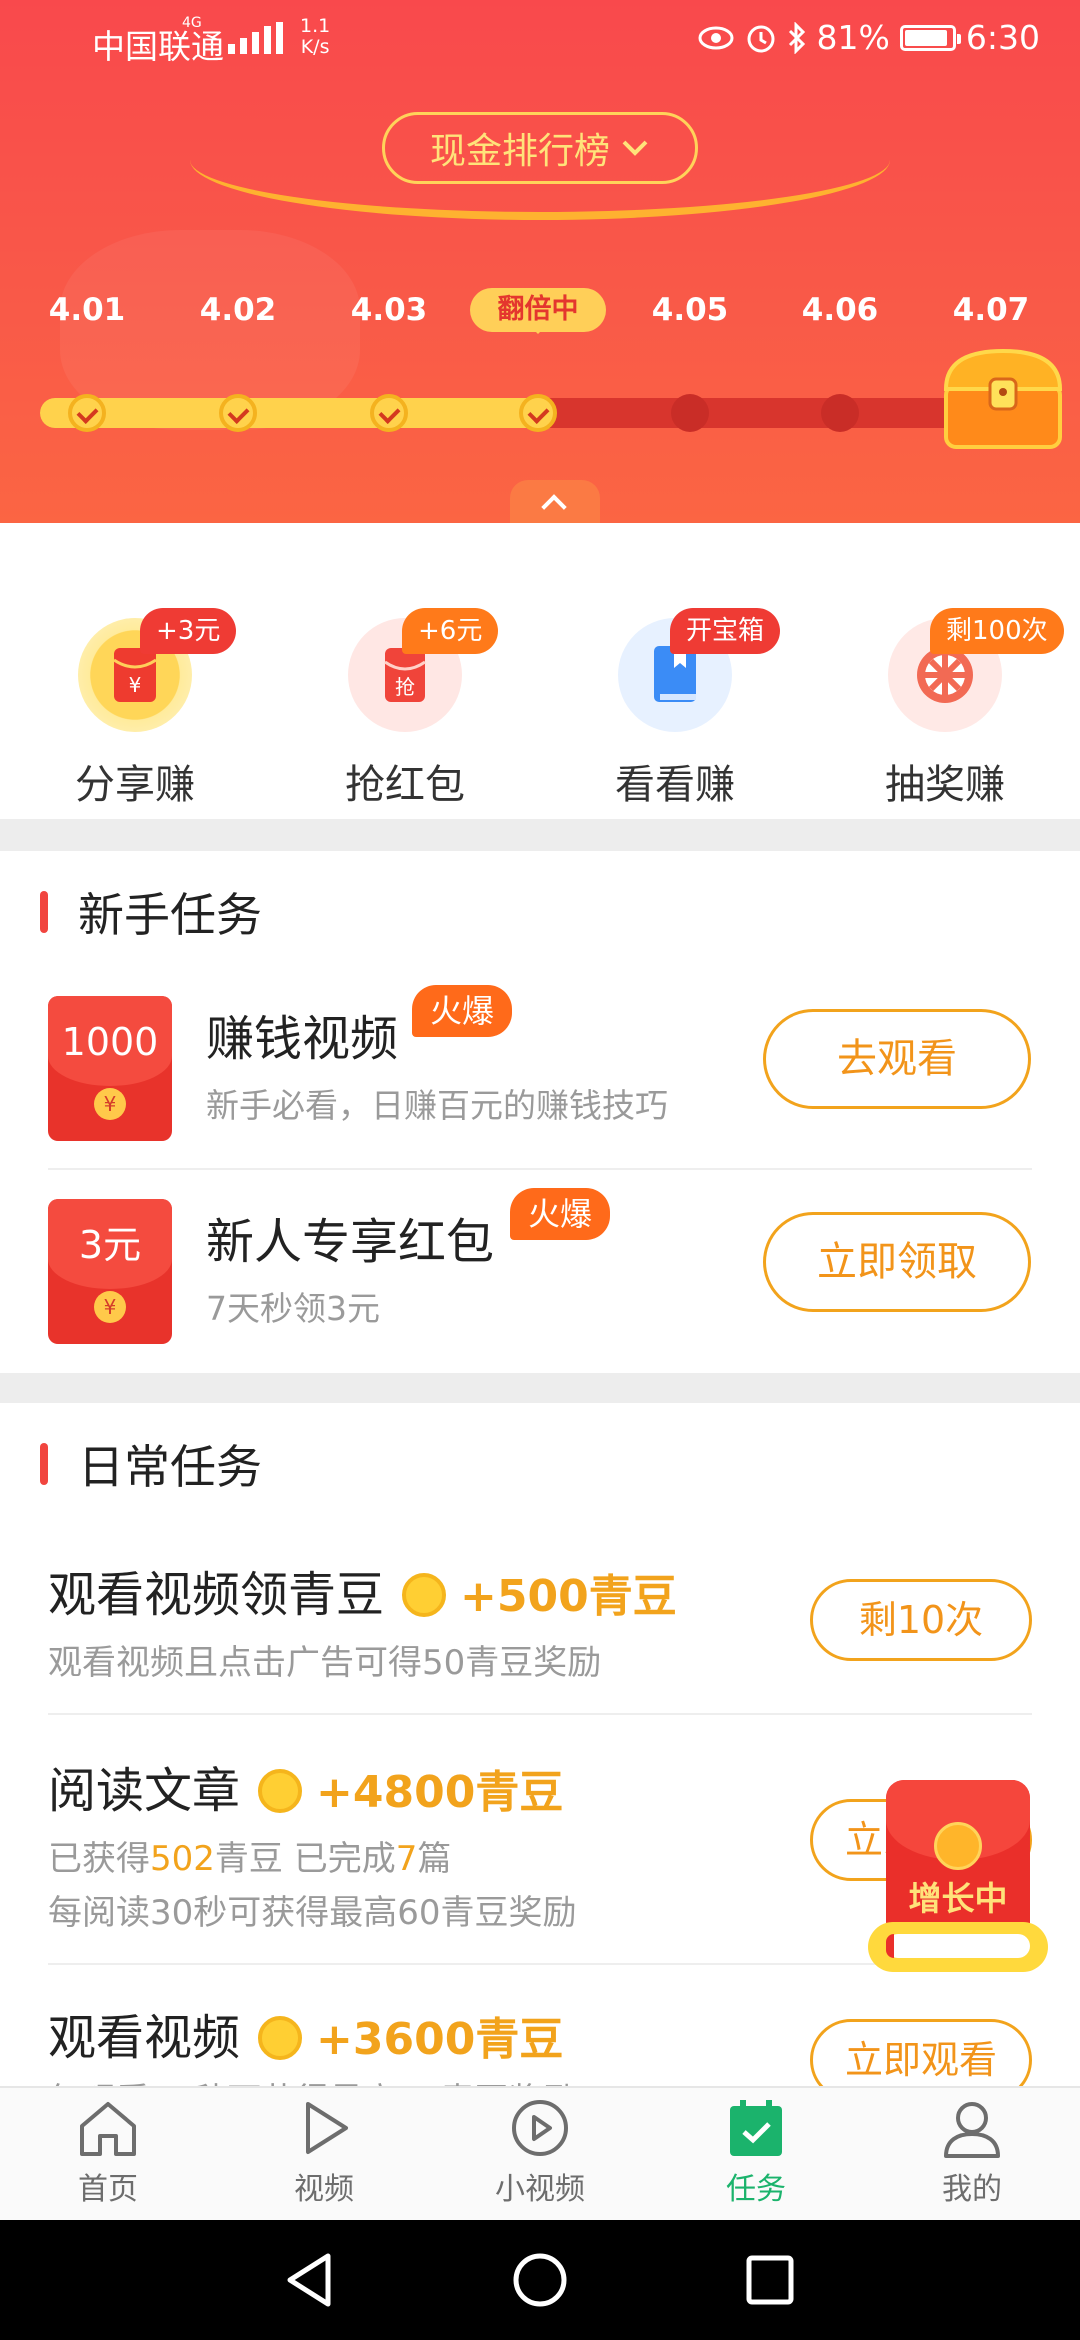 This screenshot has height=2340, width=1080. I want to click on claim-button: 立即领取, so click(897, 1262).